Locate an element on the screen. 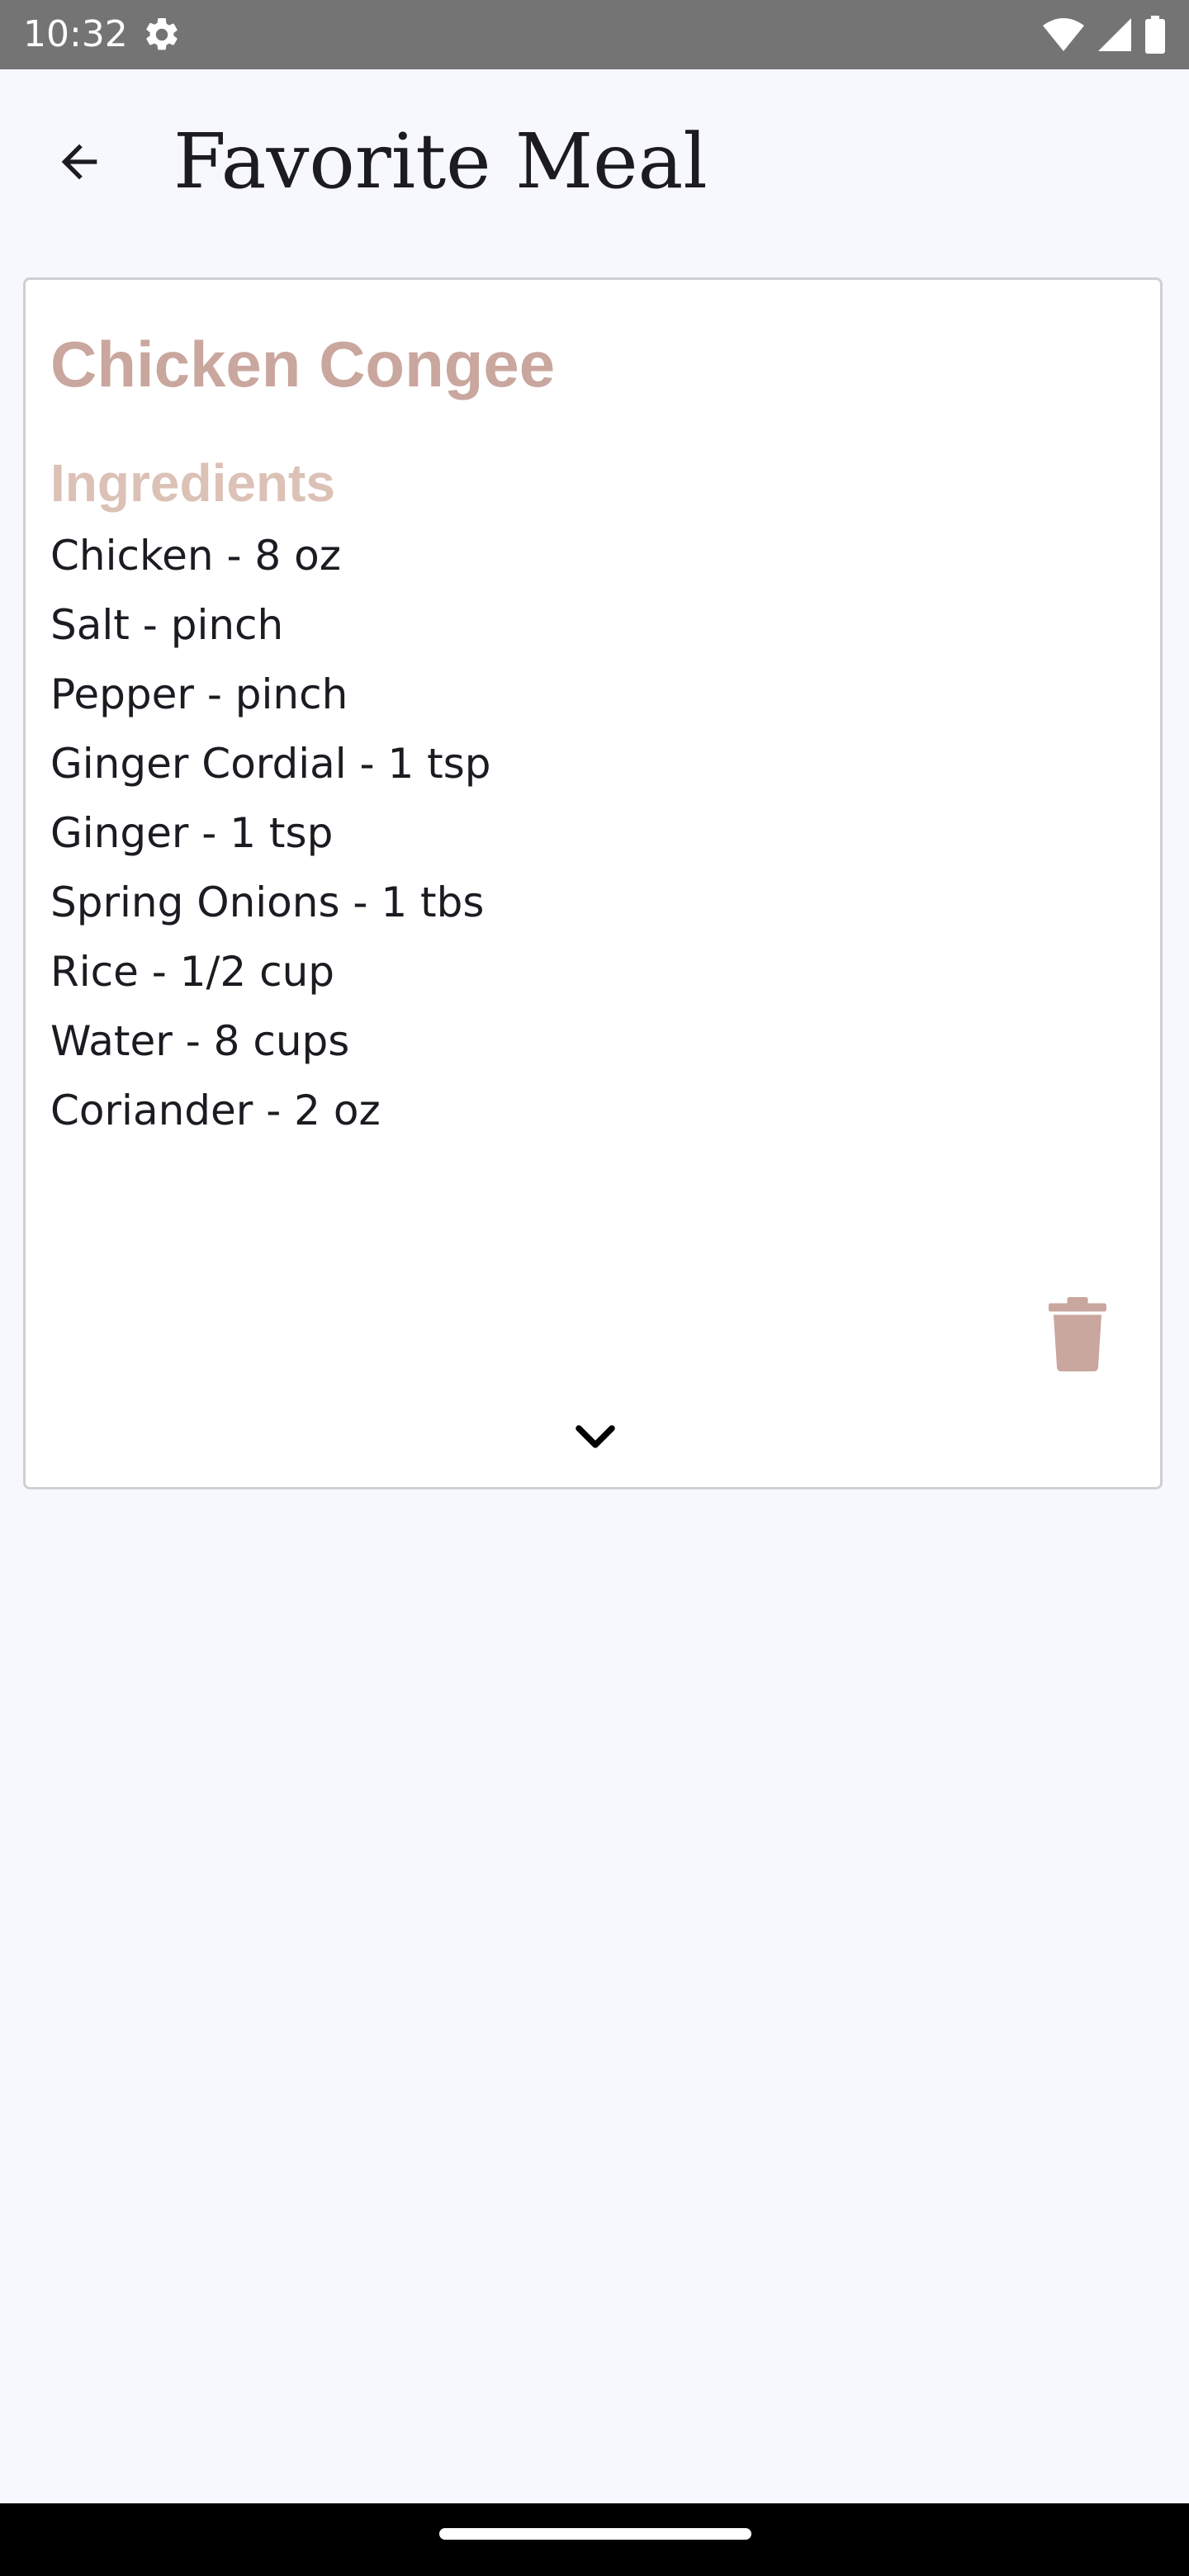 This screenshot has width=1189, height=2576. ingredient-item: Coriander - 2 oz is located at coordinates (215, 1110).